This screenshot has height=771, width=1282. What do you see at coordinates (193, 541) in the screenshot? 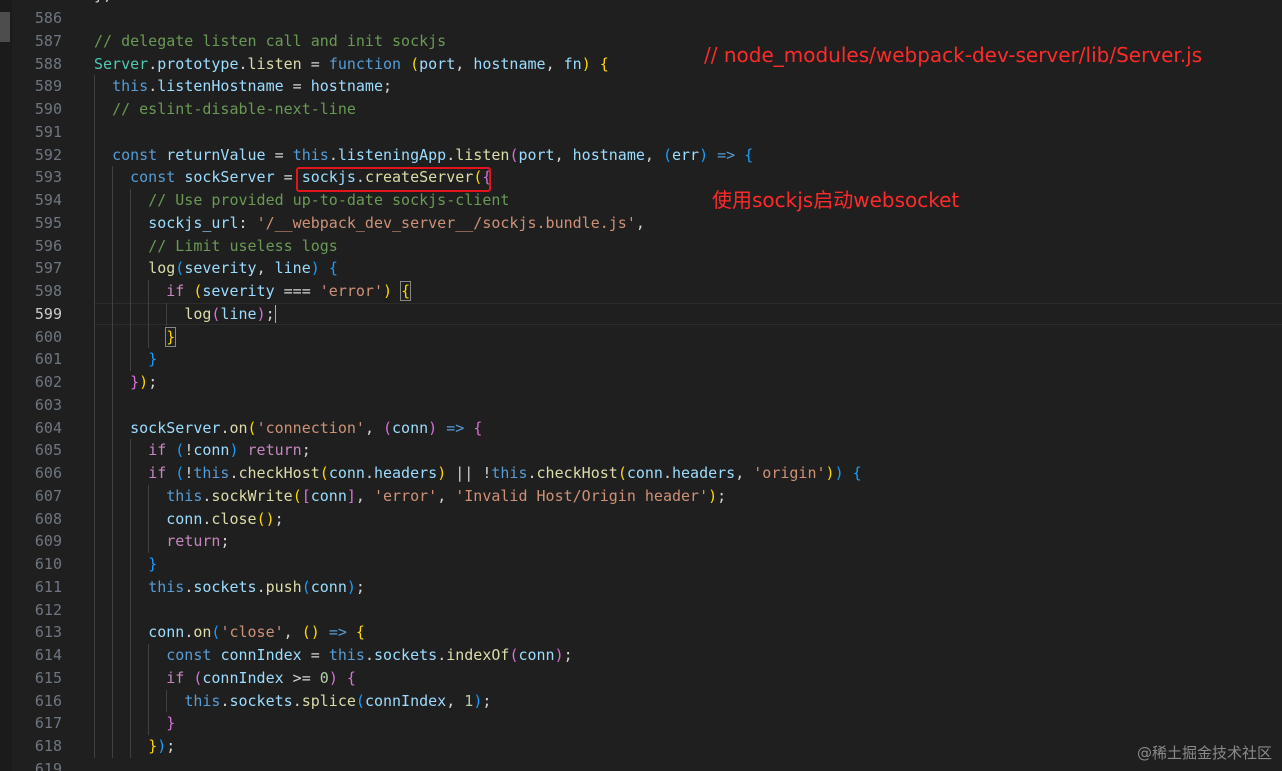
I see `code-token: return` at bounding box center [193, 541].